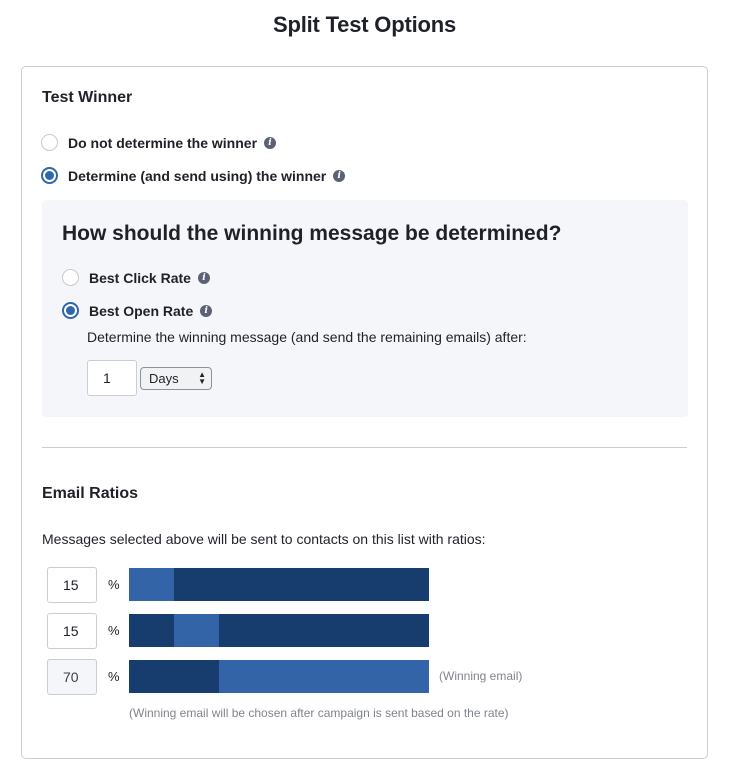 Image resolution: width=729 pixels, height=781 pixels. I want to click on radio-label: Do not determine the winner, so click(163, 142).